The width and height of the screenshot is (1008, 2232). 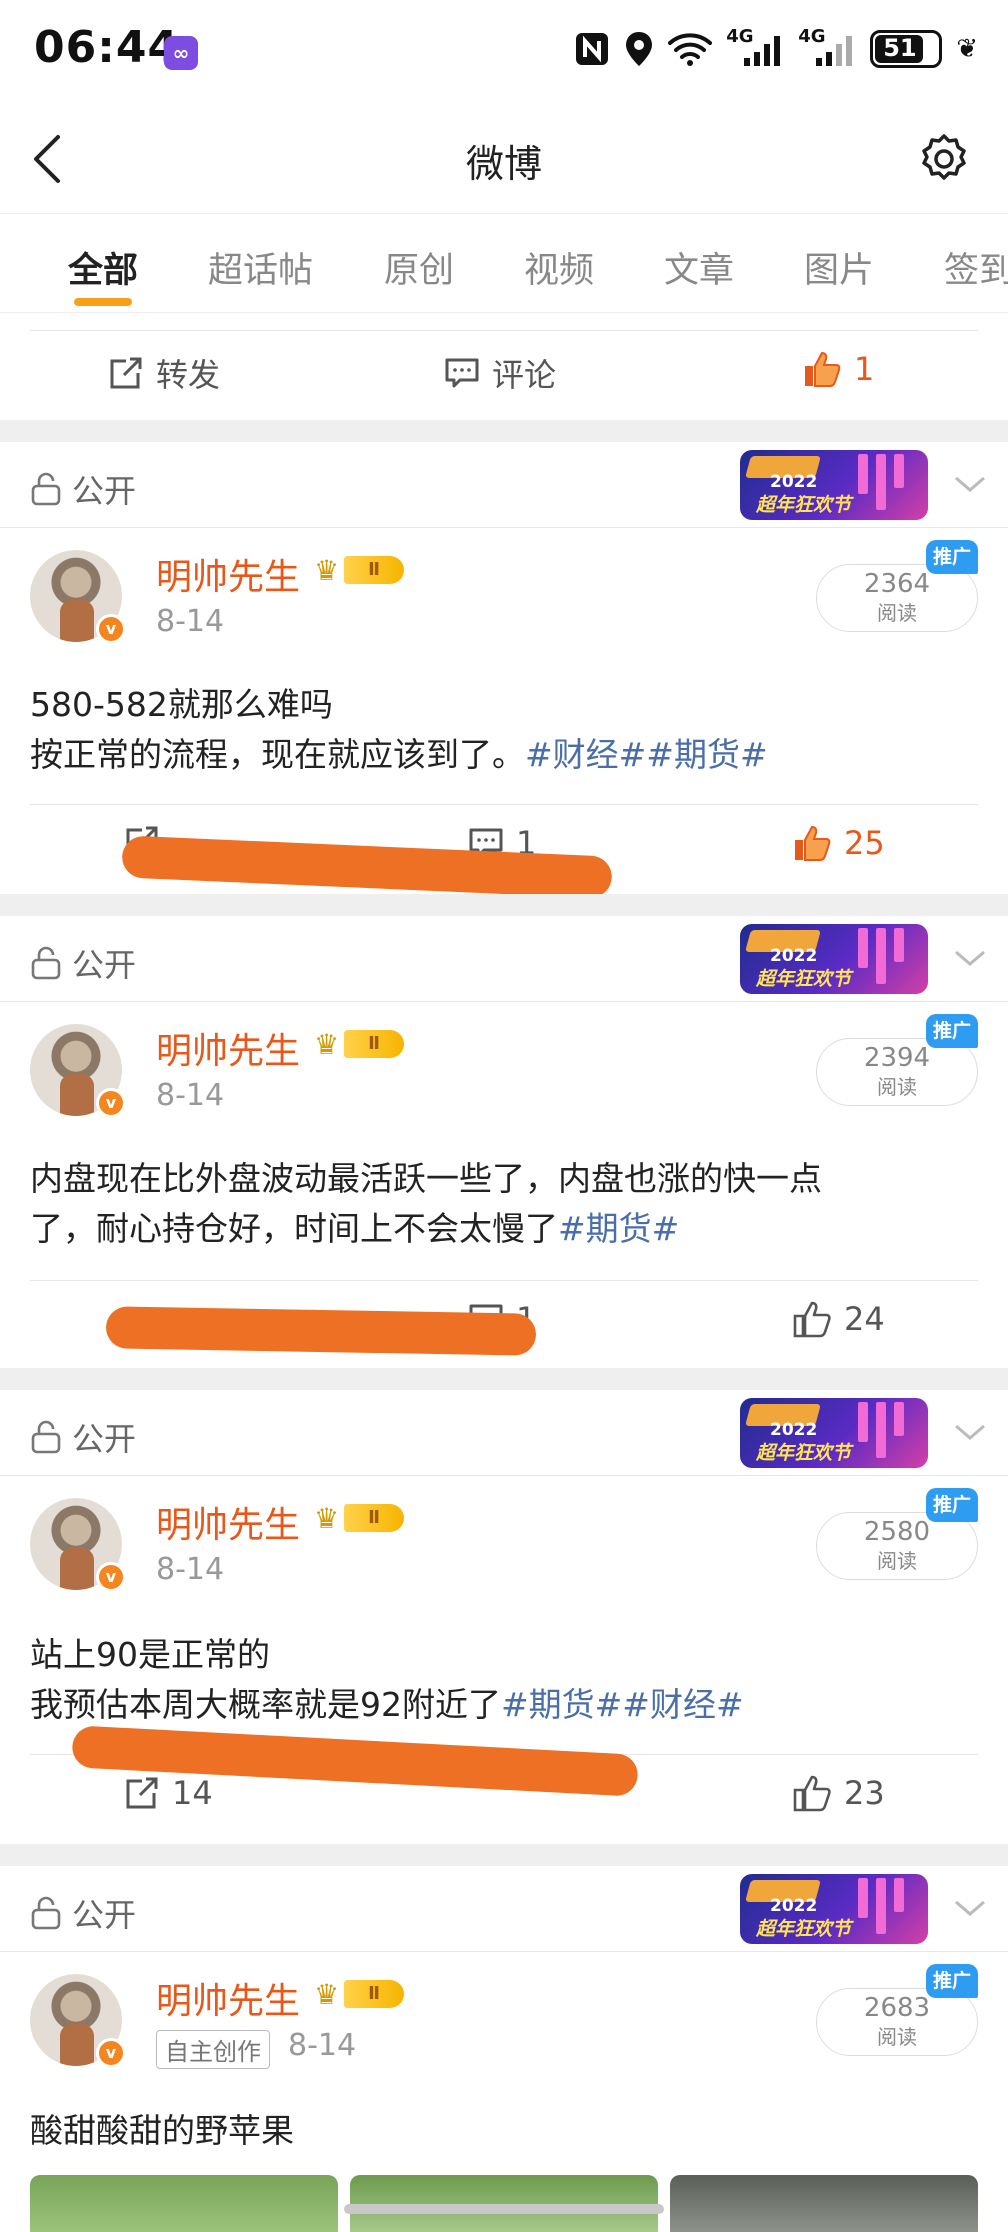 What do you see at coordinates (813, 843) in the screenshot?
I see `thumbs-up-filled-icon` at bounding box center [813, 843].